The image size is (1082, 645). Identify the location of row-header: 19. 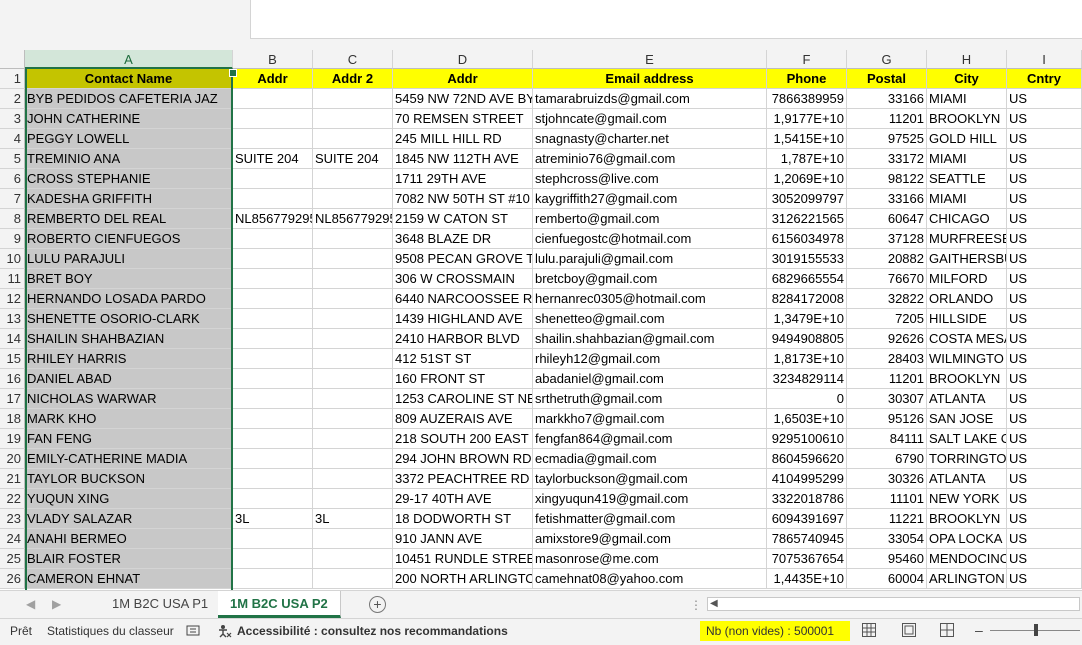
(12, 439).